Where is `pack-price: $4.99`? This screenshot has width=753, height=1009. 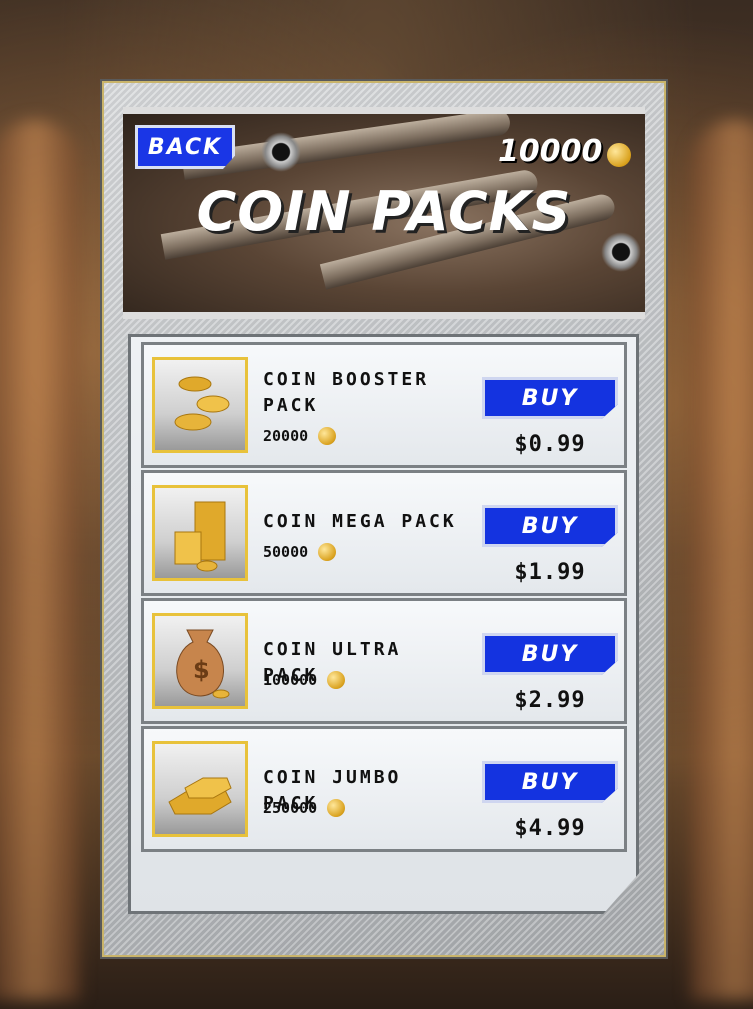
pack-price: $4.99 is located at coordinates (550, 828).